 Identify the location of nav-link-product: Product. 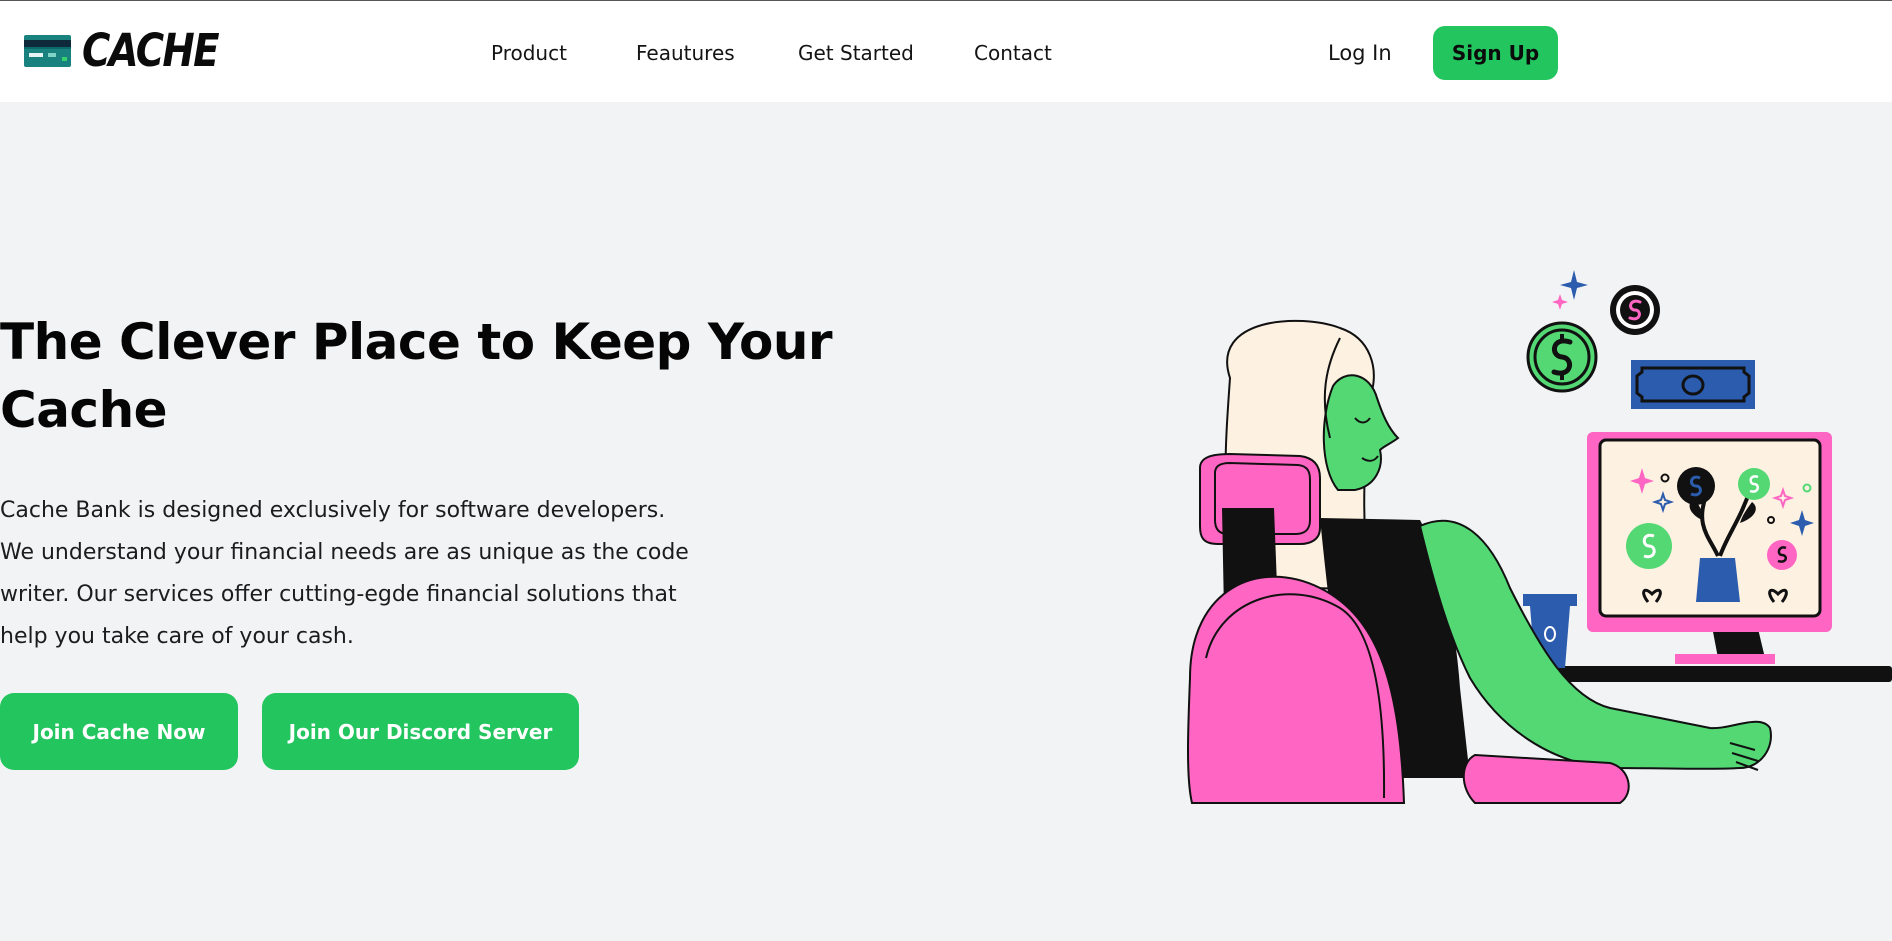
(529, 53).